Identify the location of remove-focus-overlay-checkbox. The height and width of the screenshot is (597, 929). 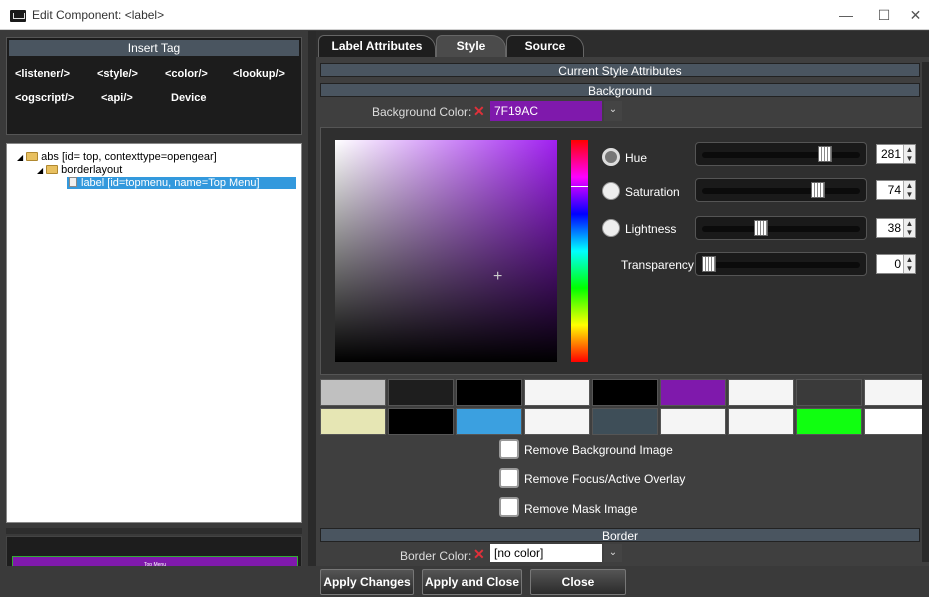
(509, 478).